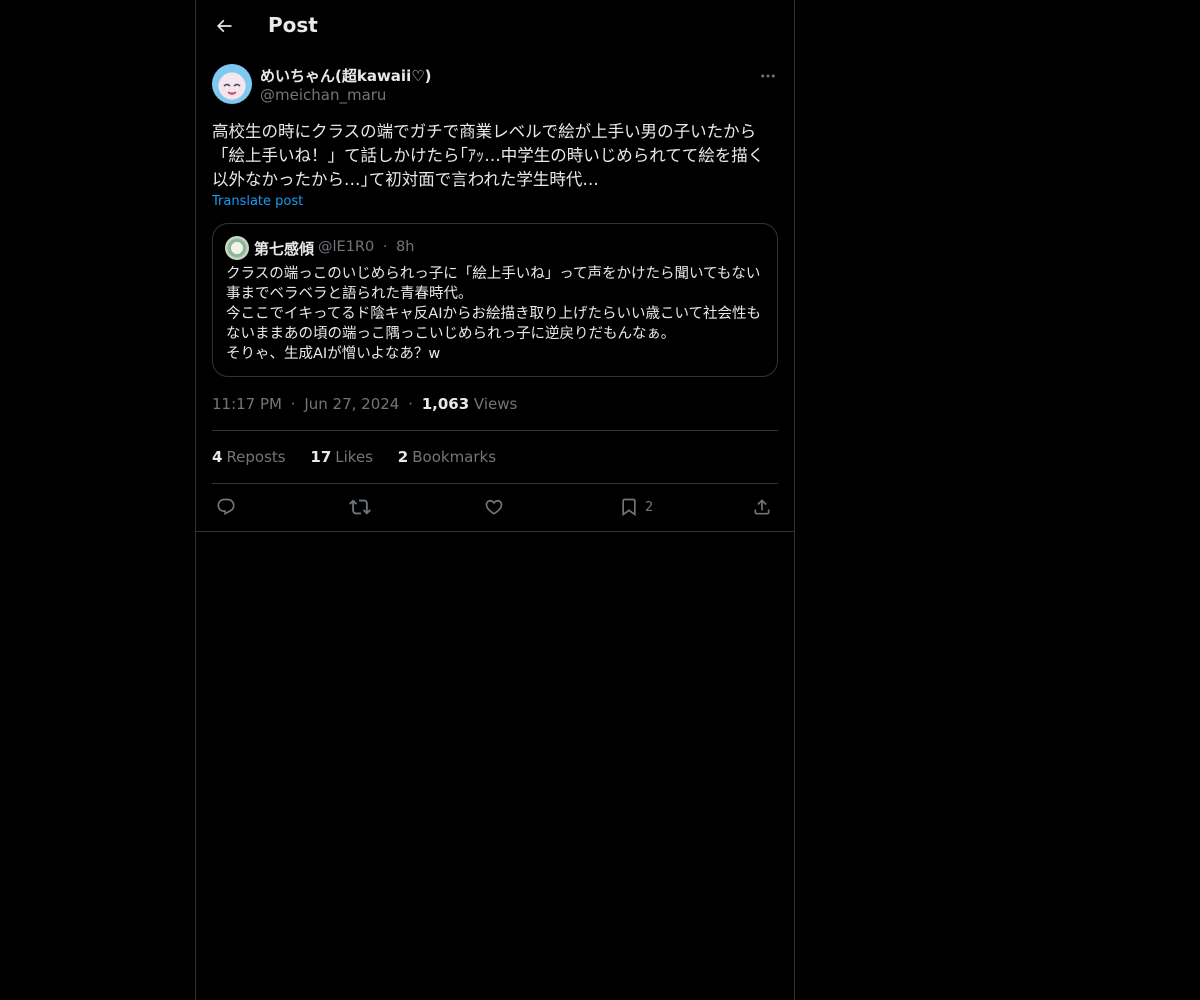  What do you see at coordinates (495, 404) in the screenshot?
I see `views-label: Views` at bounding box center [495, 404].